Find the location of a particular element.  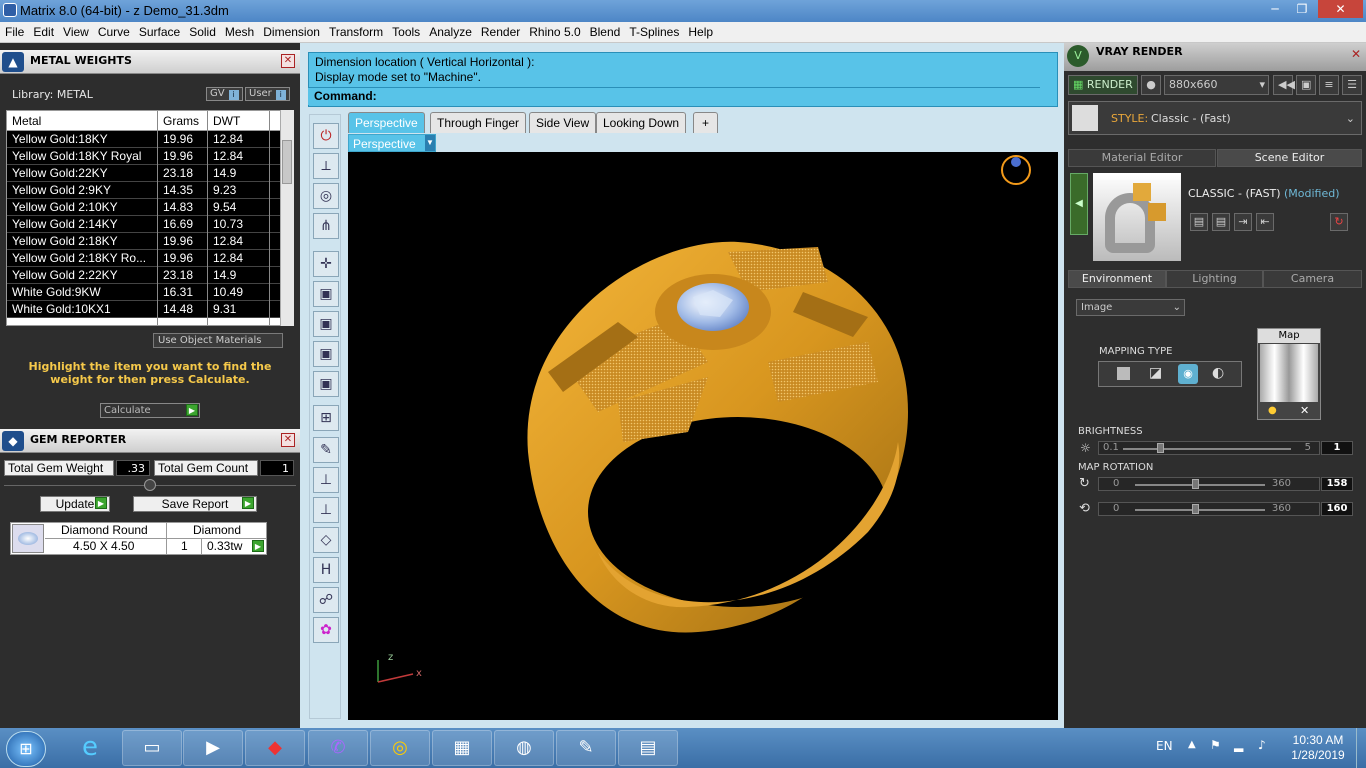

collapse-arrow-icon: ◀ is located at coordinates (1079, 204).